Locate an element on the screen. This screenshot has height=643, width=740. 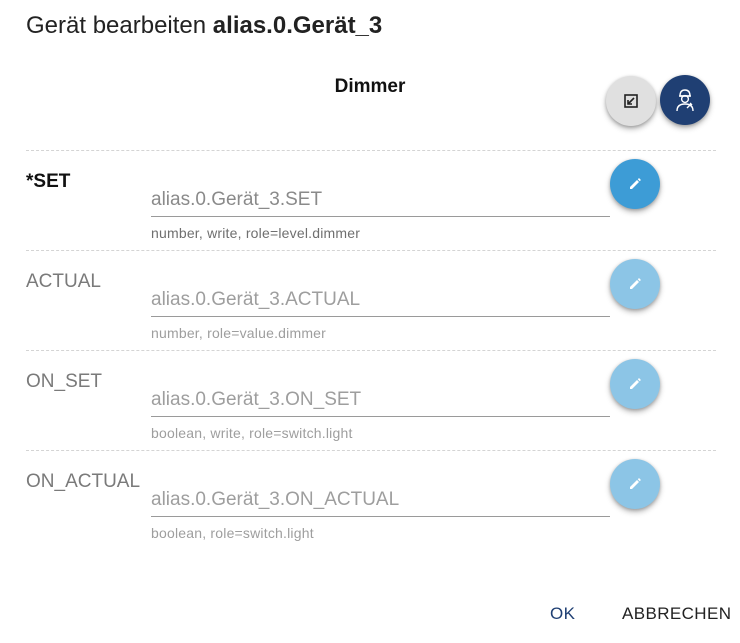
ok-button: OK is located at coordinates (562, 614).